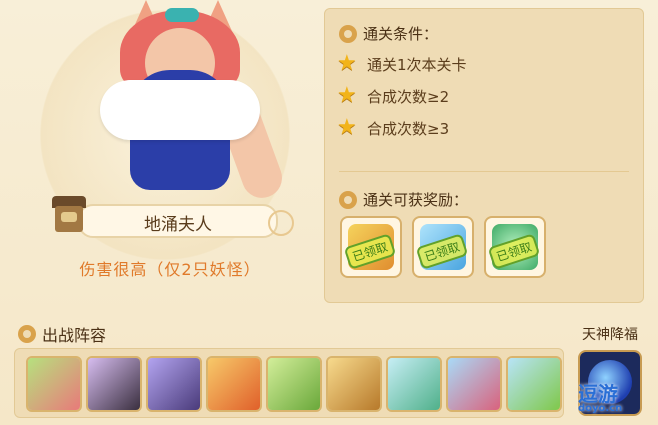  What do you see at coordinates (182, 15) in the screenshot?
I see `crown` at bounding box center [182, 15].